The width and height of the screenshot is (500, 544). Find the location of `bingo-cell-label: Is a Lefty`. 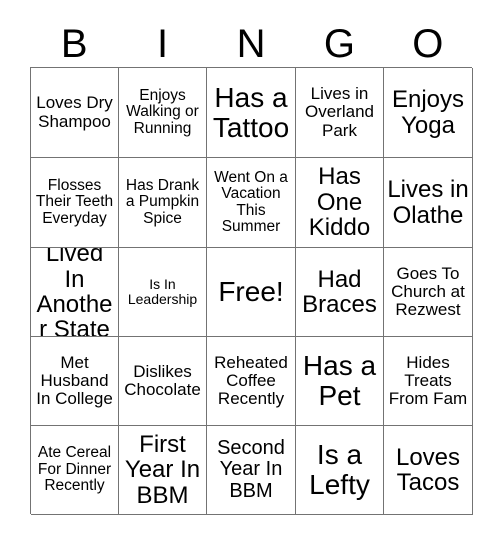

bingo-cell-label: Is a Lefty is located at coordinates (339, 469).